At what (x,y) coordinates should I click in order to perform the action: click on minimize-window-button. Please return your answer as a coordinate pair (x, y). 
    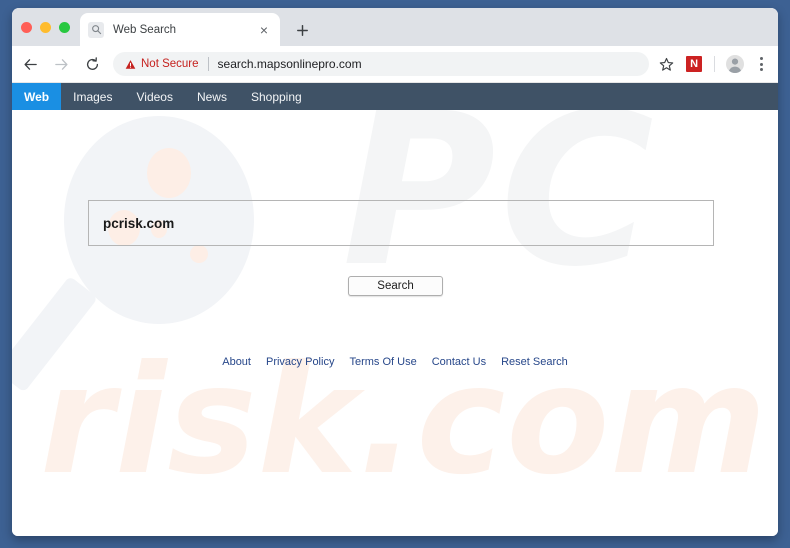
    Looking at the image, I should click on (45, 27).